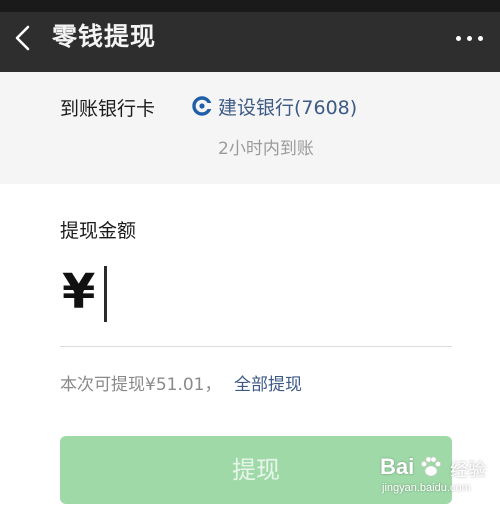 The height and width of the screenshot is (508, 500). I want to click on amount-input-row: ¥, so click(256, 294).